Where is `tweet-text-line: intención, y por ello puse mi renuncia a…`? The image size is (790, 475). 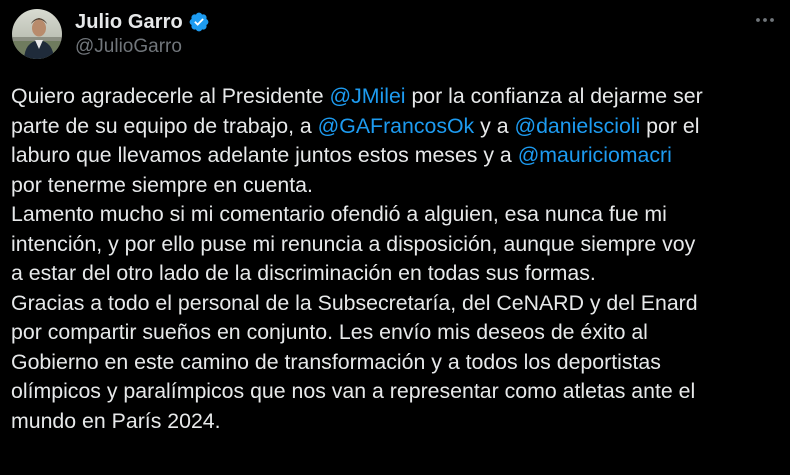
tweet-text-line: intención, y por ello puse mi renuncia a… is located at coordinates (398, 245).